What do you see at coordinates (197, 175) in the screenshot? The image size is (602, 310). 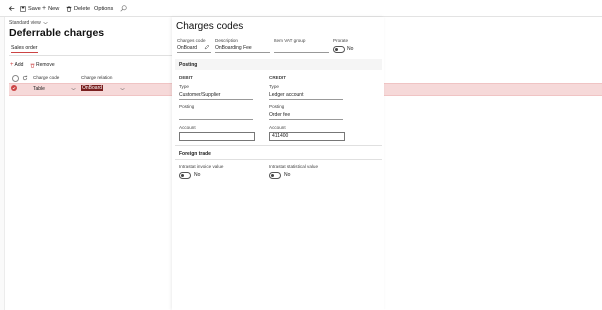 I see `intrastat-invoice-value: No` at bounding box center [197, 175].